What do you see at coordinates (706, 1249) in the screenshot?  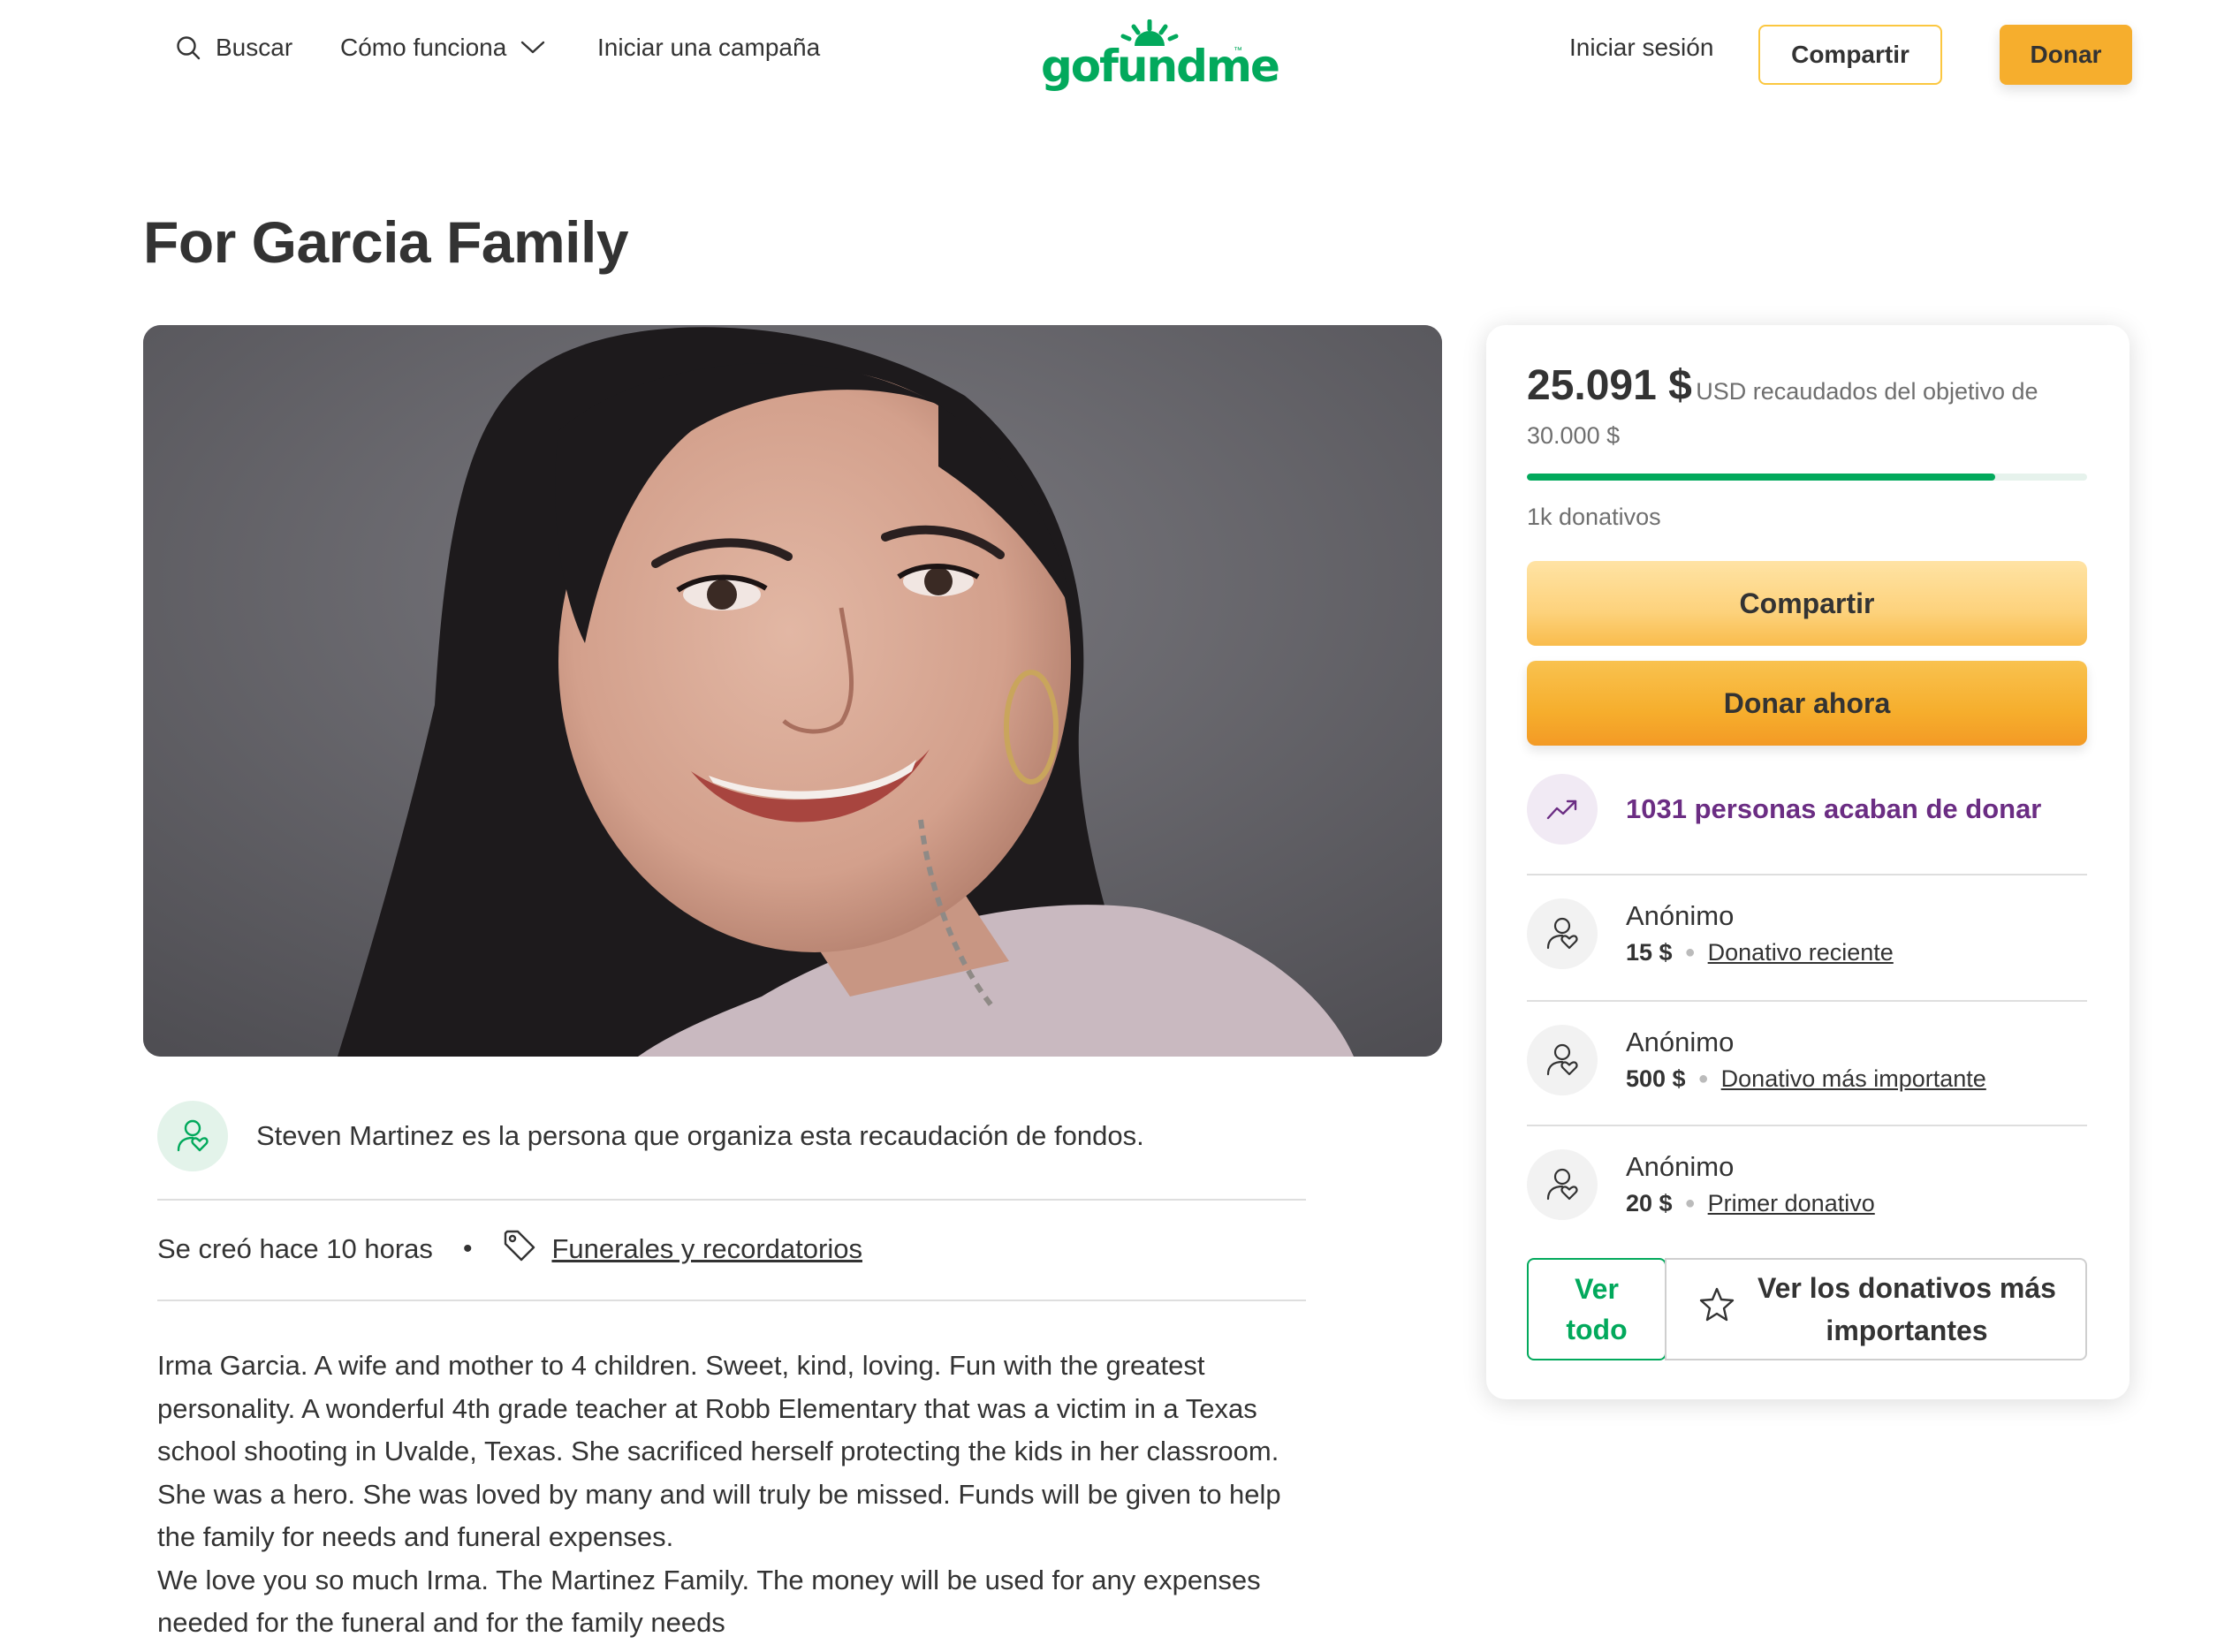 I see `category-link: Funerales y recordatorios` at bounding box center [706, 1249].